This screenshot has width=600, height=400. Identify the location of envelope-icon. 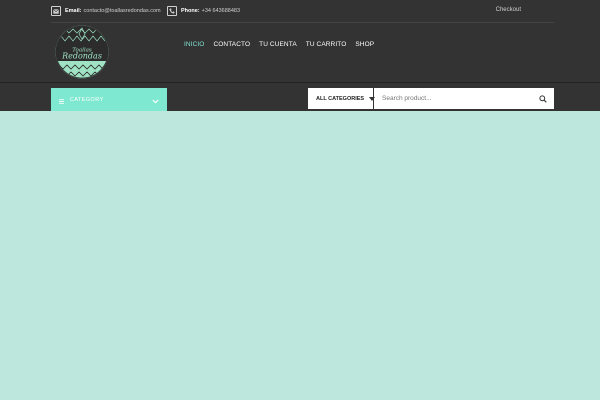
(56, 11).